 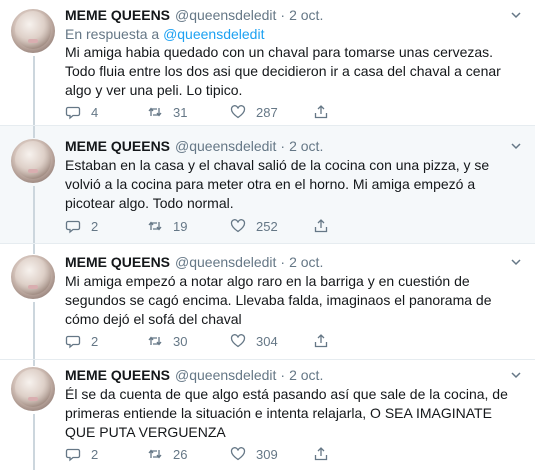 I want to click on tweet-actions: 2 19 252, so click(x=215, y=226).